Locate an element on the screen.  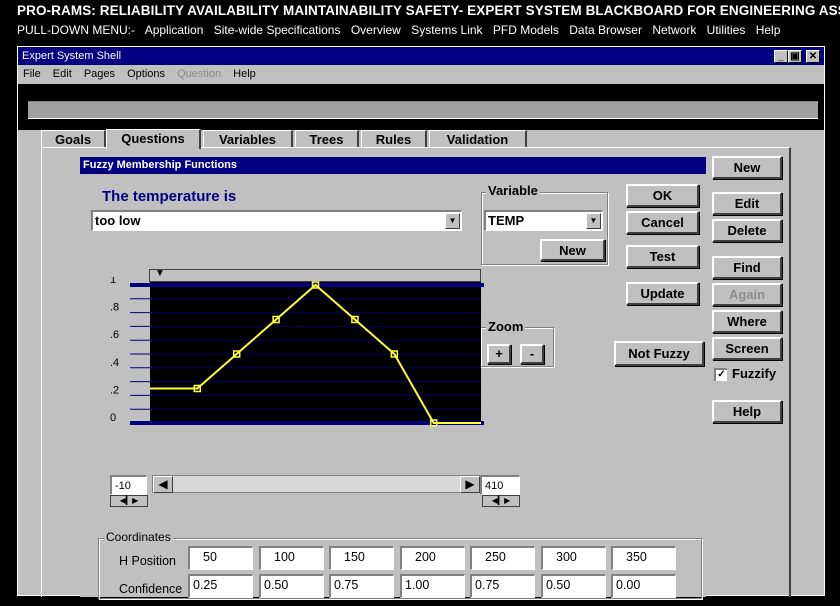
confidence-field-5: 0.75 is located at coordinates (502, 586).